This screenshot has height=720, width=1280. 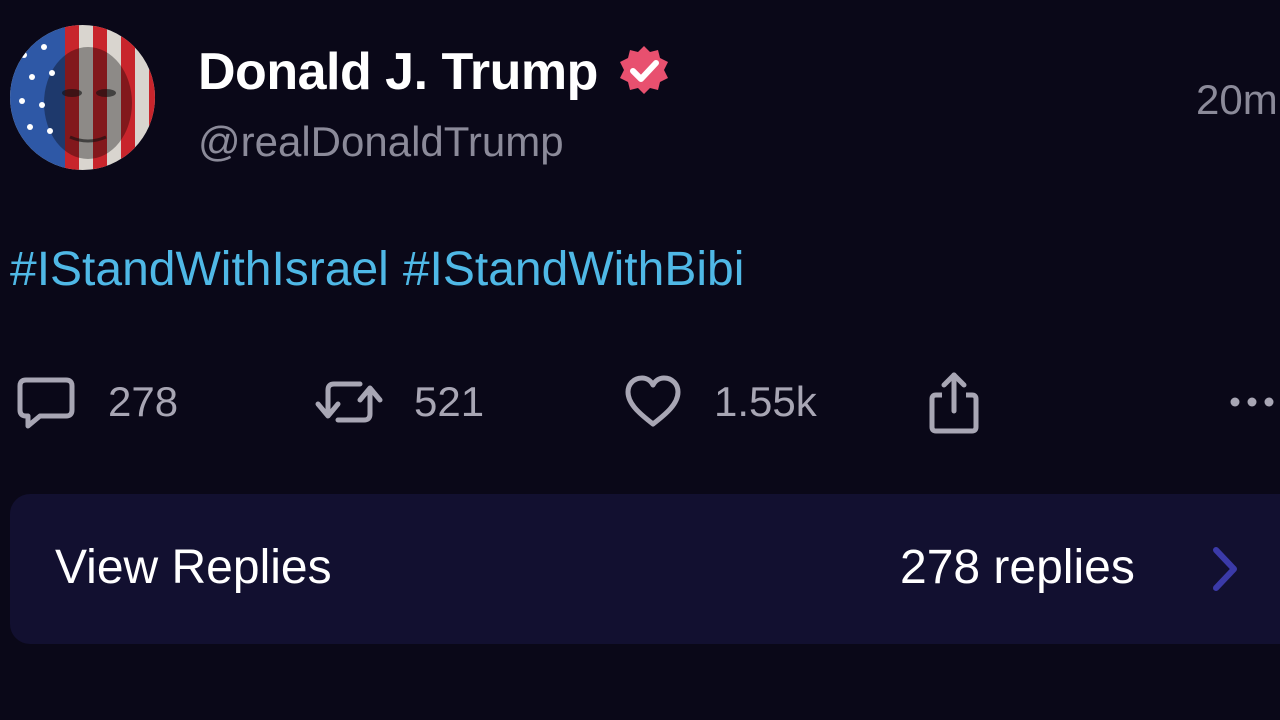 I want to click on view-replies-label: View Replies, so click(x=193, y=567).